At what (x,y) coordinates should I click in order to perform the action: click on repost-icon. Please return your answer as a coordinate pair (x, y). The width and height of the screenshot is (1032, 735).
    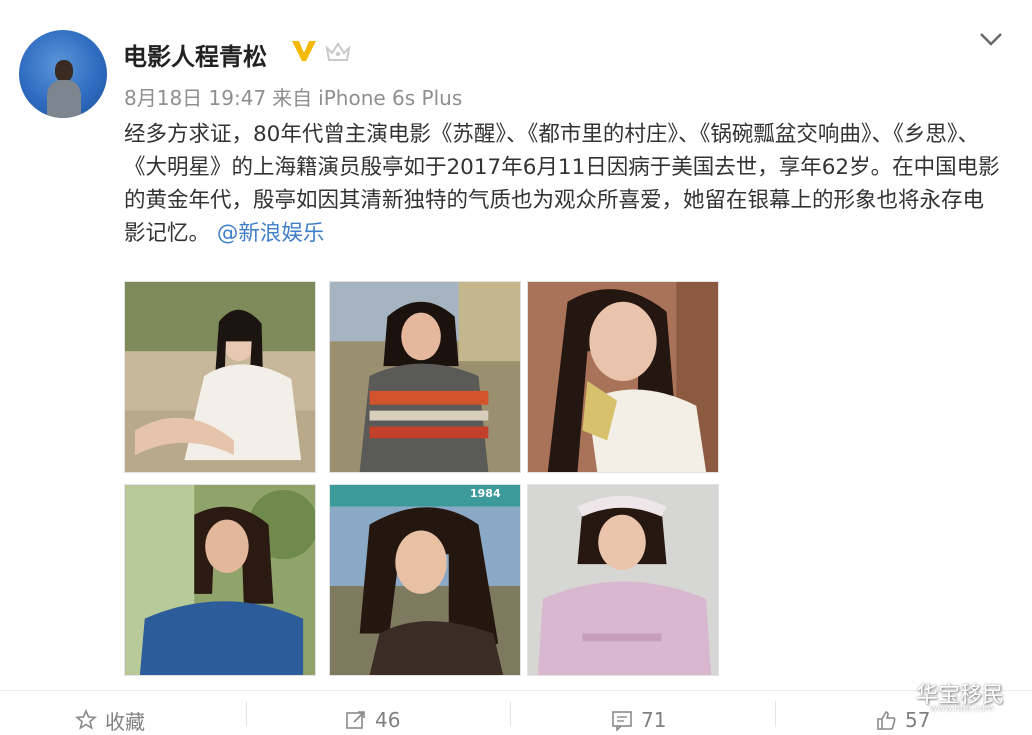
    Looking at the image, I should click on (355, 720).